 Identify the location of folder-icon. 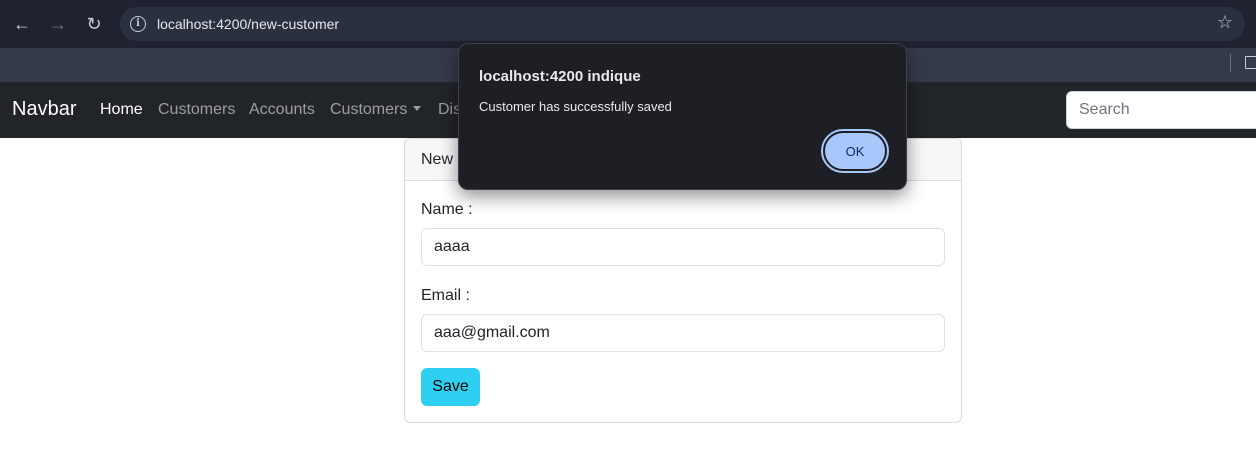
(1250, 62).